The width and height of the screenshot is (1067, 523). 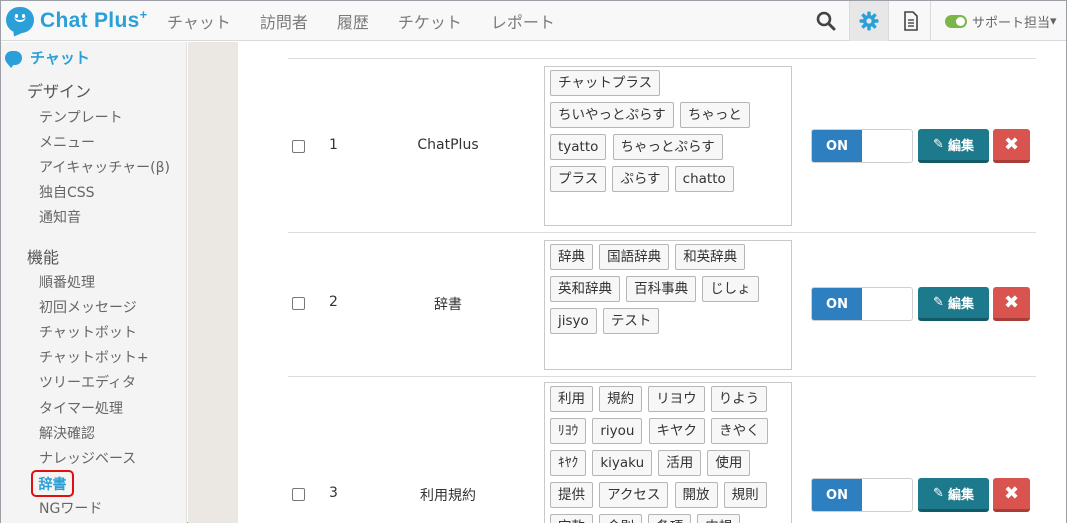 I want to click on nav-reports: レポート, so click(x=523, y=21).